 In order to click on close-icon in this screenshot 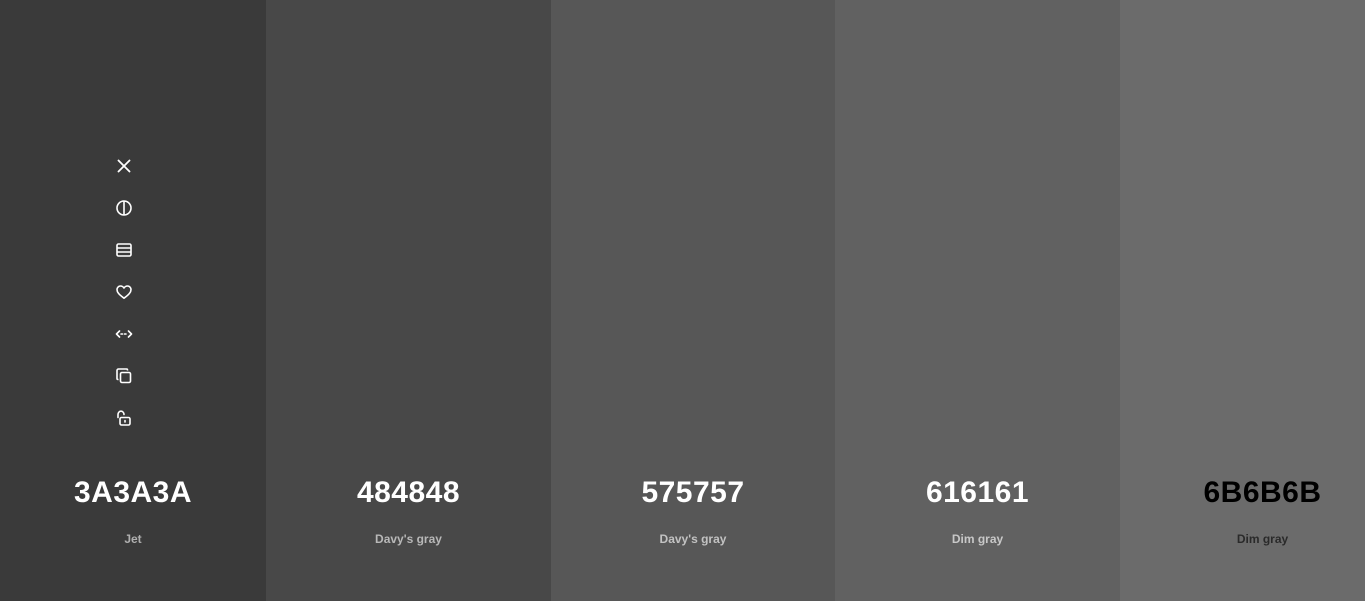, I will do `click(124, 166)`.